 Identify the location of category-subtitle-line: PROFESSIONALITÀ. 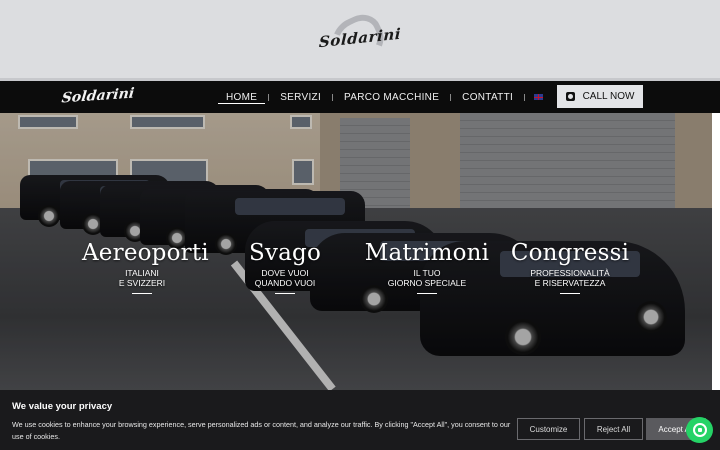
(570, 273).